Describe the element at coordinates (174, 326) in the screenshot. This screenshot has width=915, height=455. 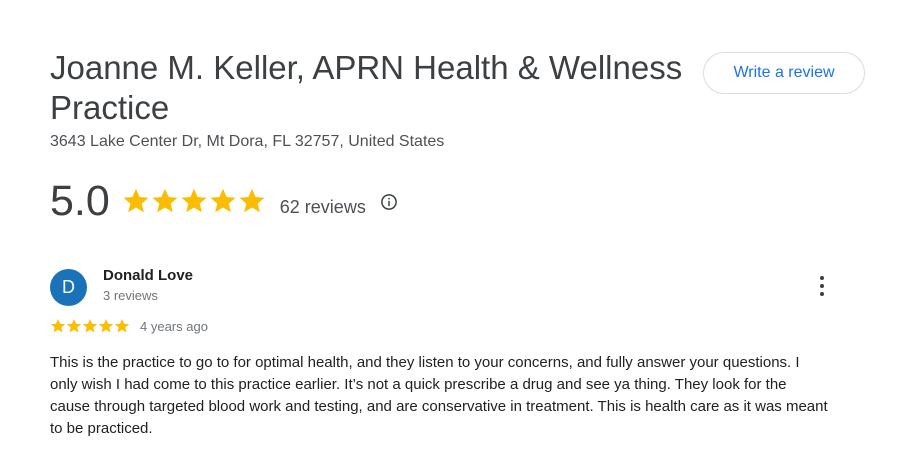
I see `review-date: 4 years ago` at that location.